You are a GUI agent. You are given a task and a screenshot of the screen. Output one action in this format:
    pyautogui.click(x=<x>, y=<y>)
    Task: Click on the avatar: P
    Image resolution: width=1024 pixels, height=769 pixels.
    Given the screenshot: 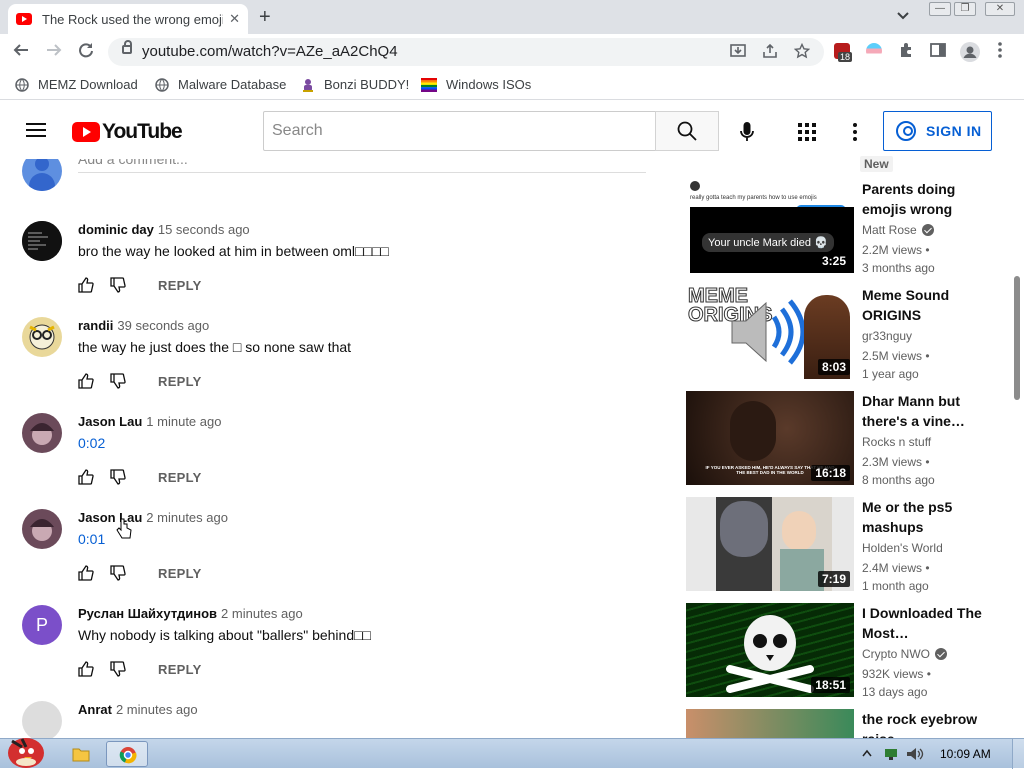 What is the action you would take?
    pyautogui.click(x=42, y=625)
    